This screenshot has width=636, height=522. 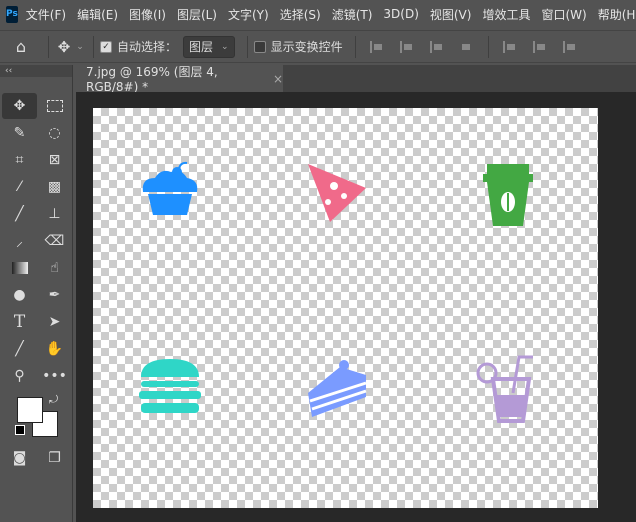 What do you see at coordinates (617, 14) in the screenshot?
I see `menu-help: 帮助(H)` at bounding box center [617, 14].